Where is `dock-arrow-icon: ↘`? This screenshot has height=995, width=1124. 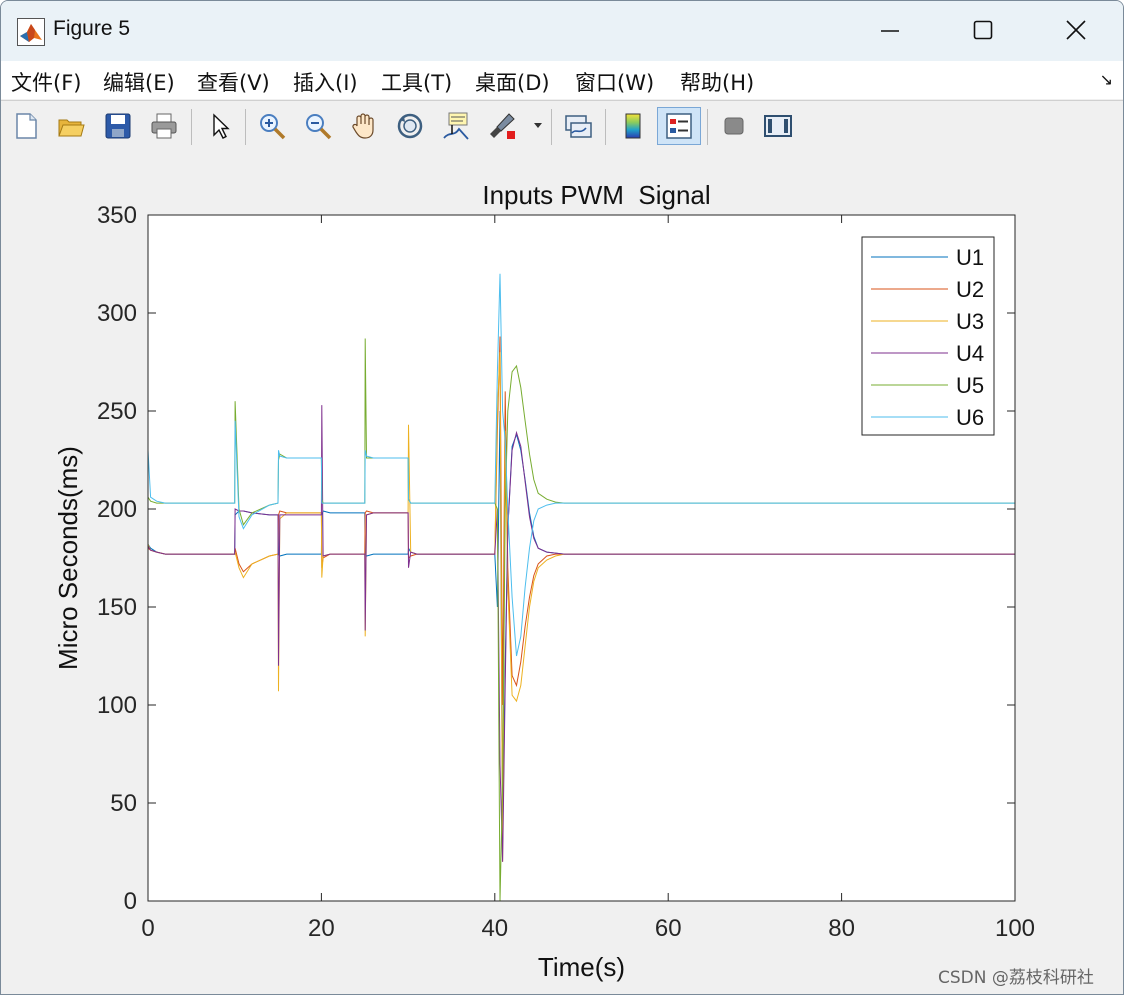
dock-arrow-icon: ↘ is located at coordinates (1106, 79).